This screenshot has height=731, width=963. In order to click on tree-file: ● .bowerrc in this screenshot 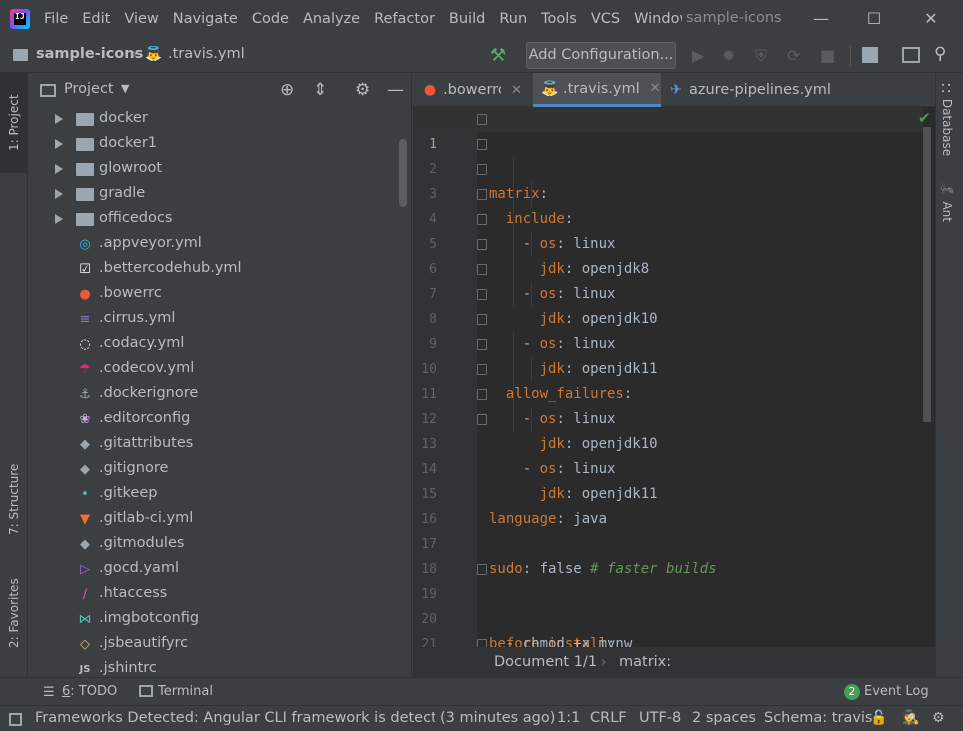, I will do `click(214, 294)`.